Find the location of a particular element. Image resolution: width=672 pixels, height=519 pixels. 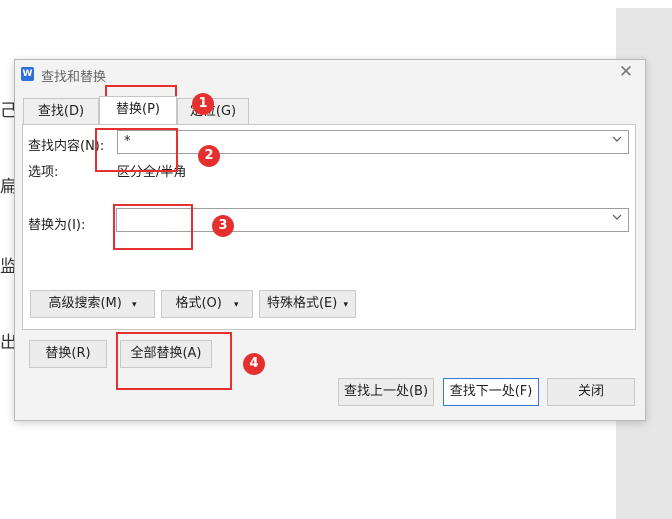

special-format-button: 特殊格式(E) ▾ is located at coordinates (307, 304).